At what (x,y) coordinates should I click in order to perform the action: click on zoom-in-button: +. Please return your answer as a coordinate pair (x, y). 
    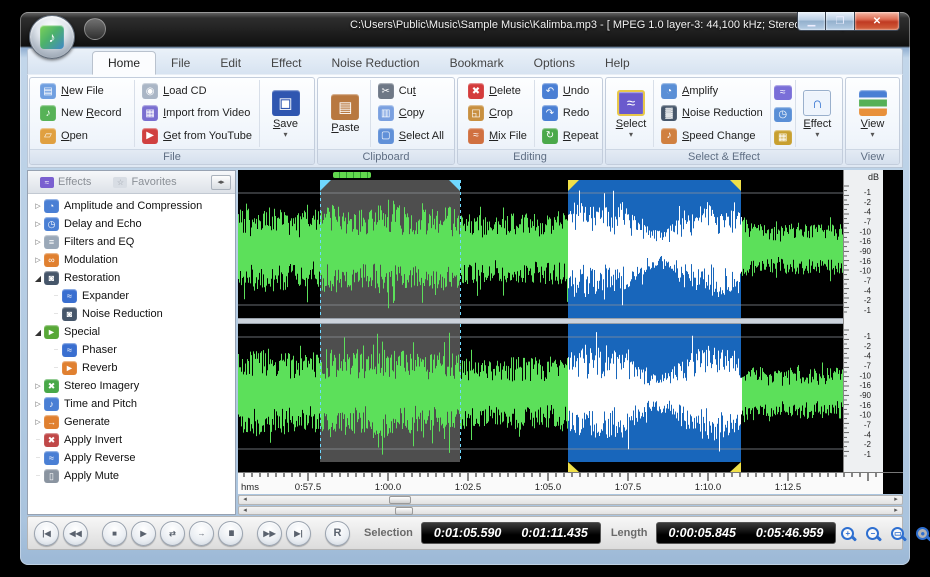
    Looking at the image, I should click on (847, 533).